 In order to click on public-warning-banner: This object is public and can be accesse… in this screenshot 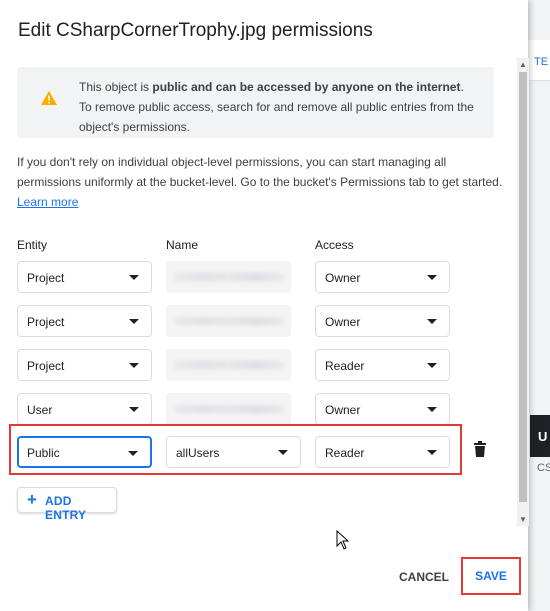, I will do `click(255, 102)`.